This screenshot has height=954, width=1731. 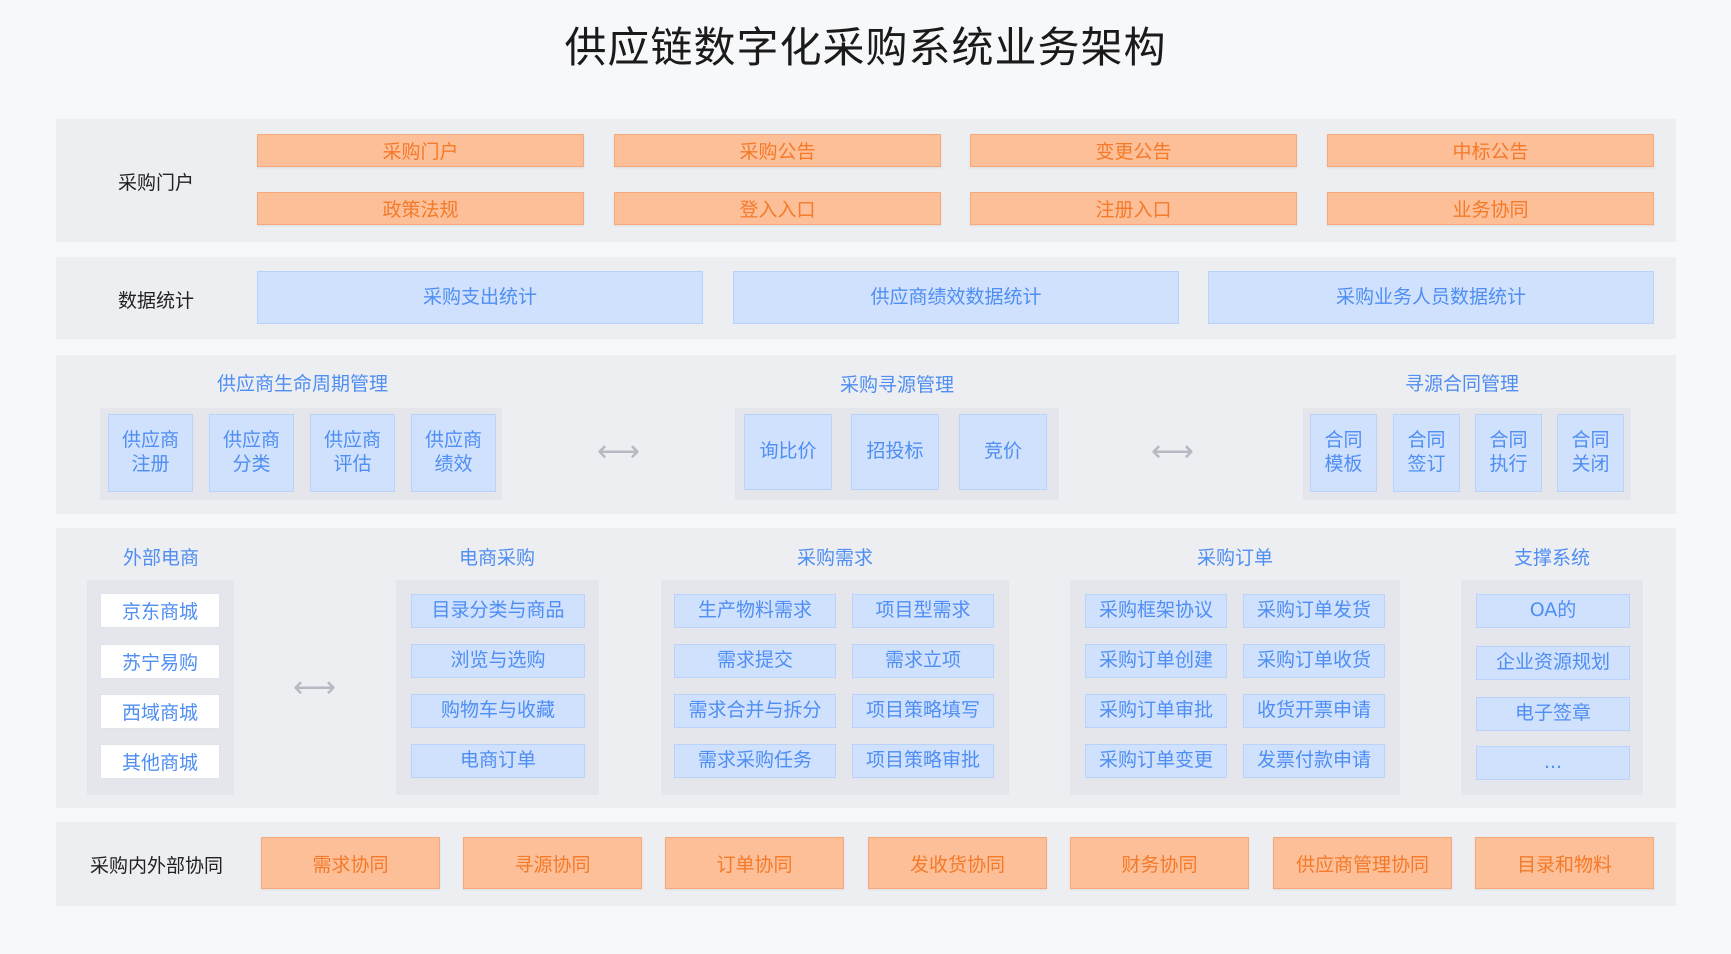 I want to click on collab-item: 订单协同, so click(x=754, y=863).